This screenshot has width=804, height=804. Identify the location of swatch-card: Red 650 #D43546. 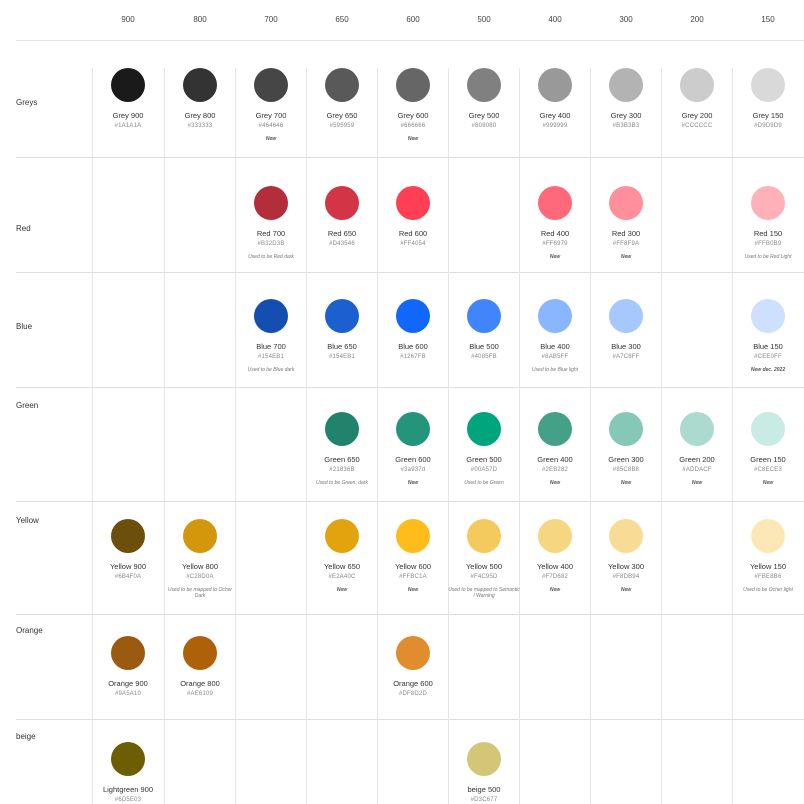
(342, 216).